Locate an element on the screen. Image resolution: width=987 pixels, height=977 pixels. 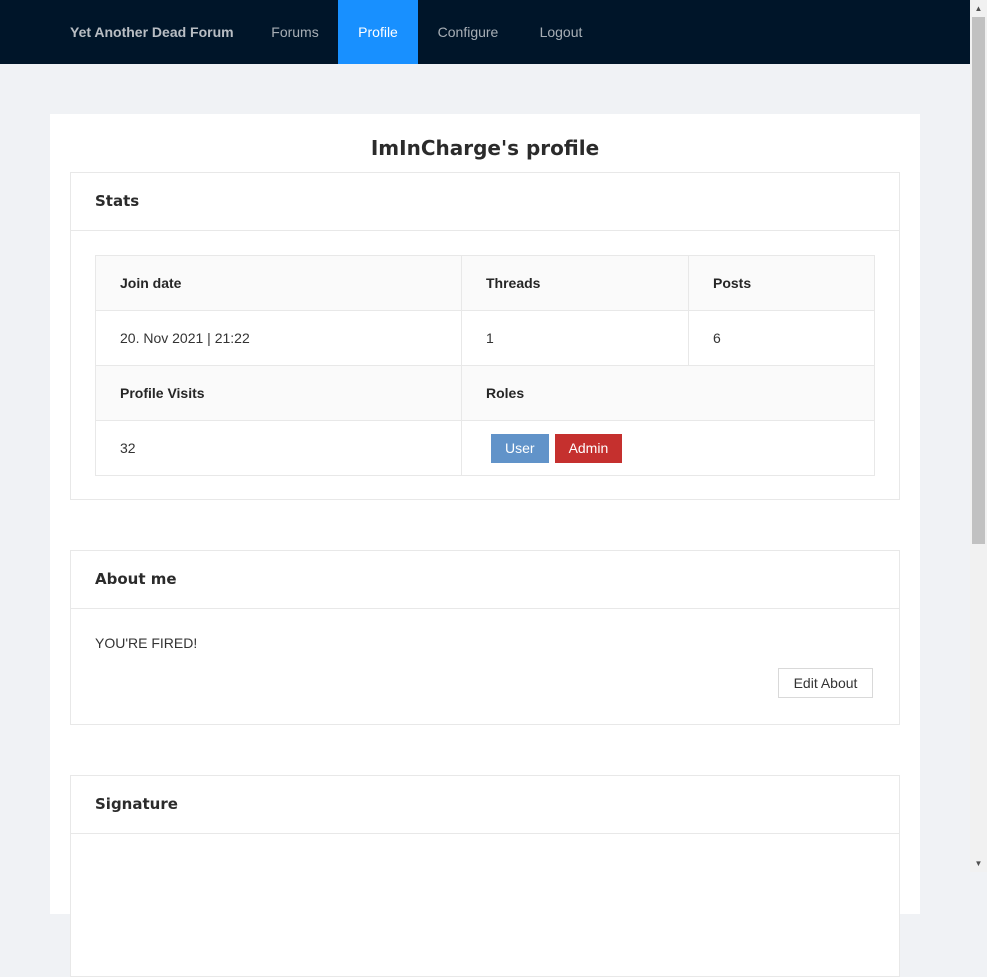
table-row: 20. Nov 2021 | 21:22 1 6 is located at coordinates (485, 338).